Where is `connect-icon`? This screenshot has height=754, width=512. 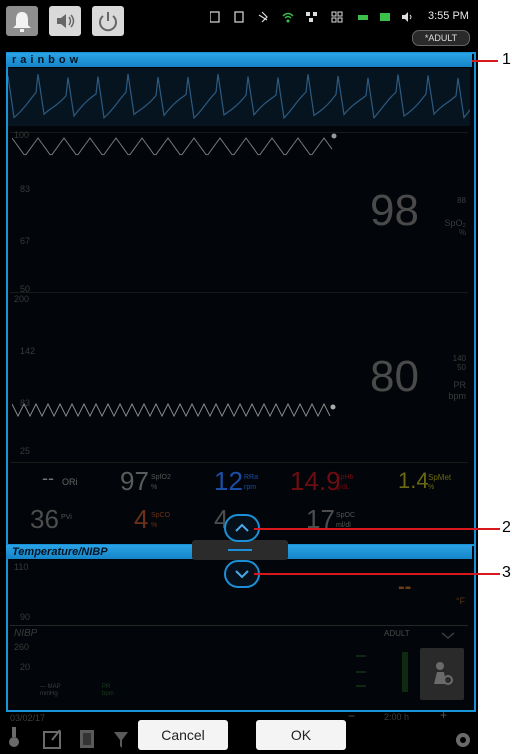
connect-icon is located at coordinates (14, 737).